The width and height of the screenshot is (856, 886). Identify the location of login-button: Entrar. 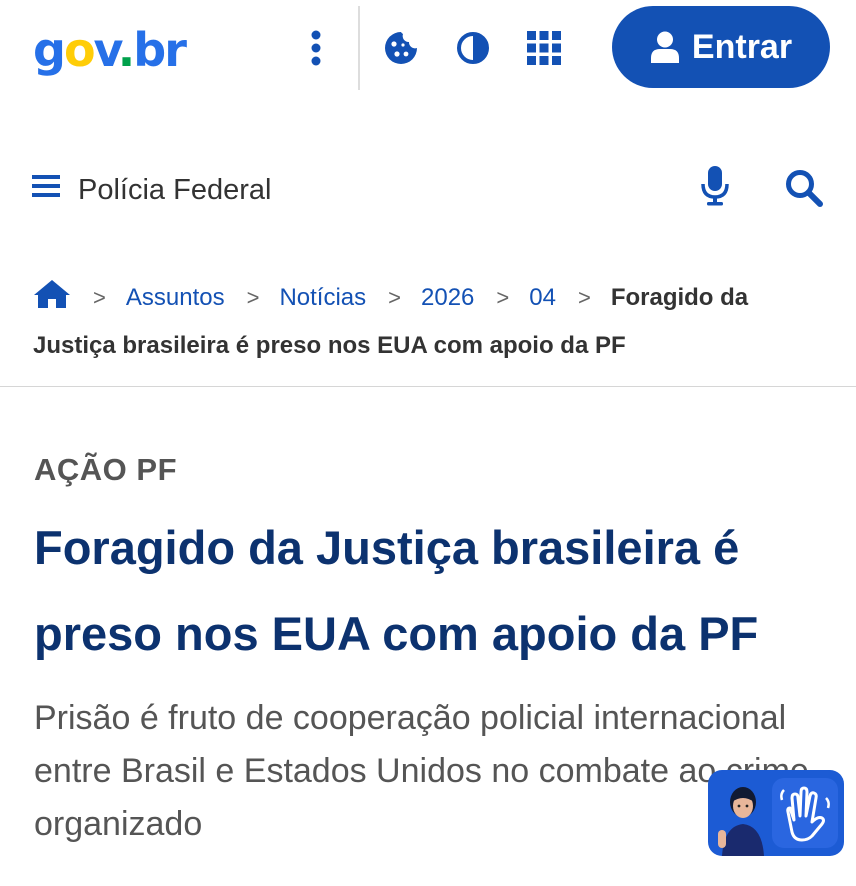
(721, 47).